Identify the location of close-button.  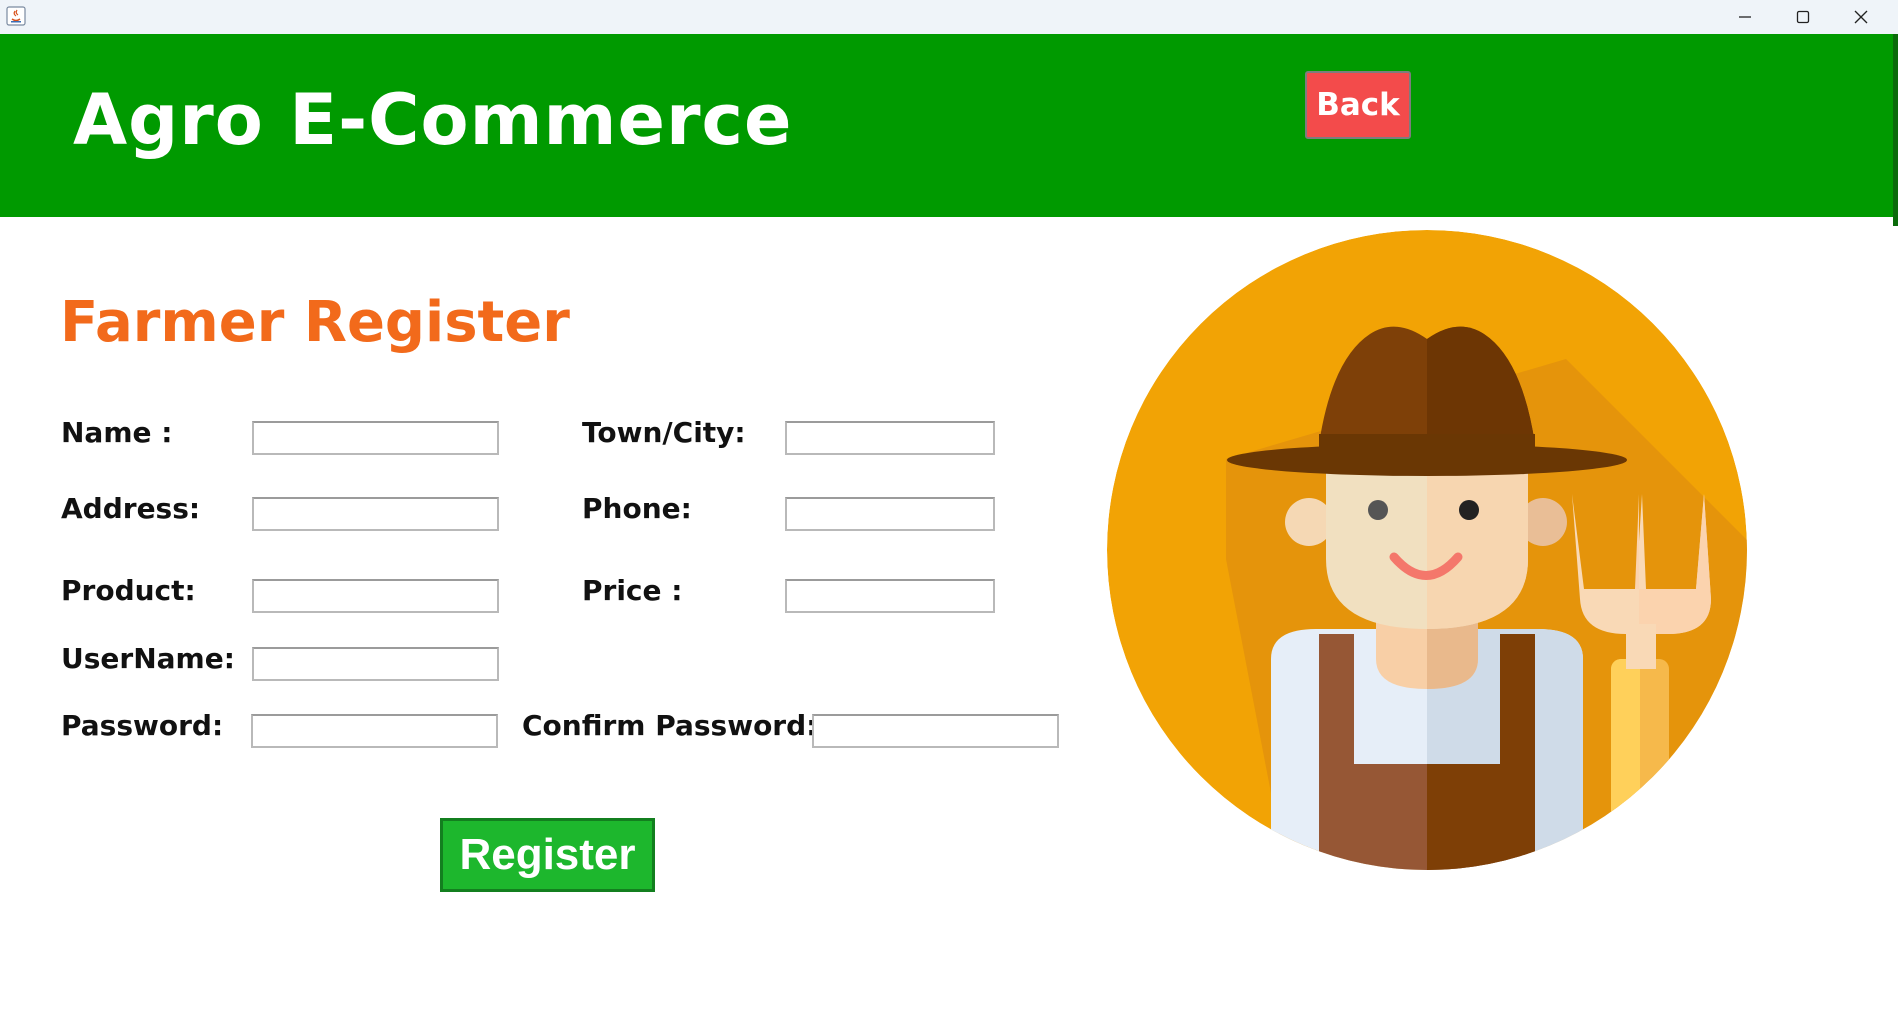
(1861, 17).